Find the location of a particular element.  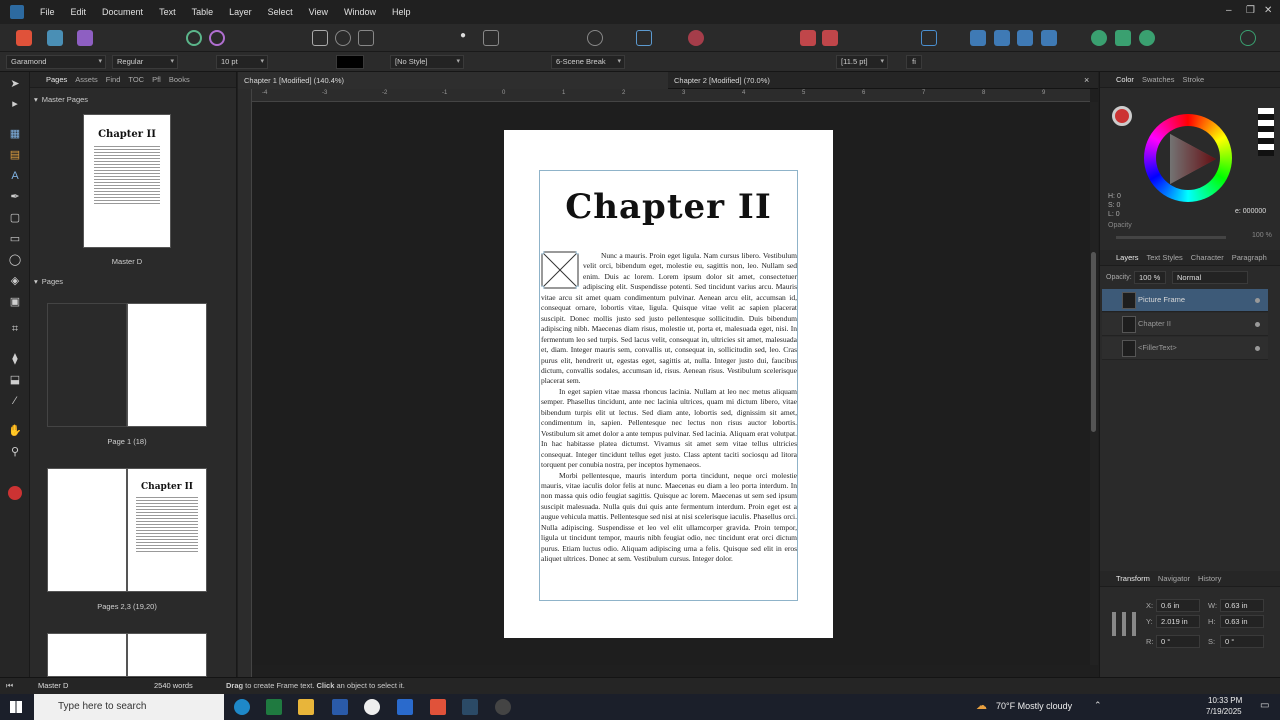

text-color-swatch is located at coordinates (350, 62).